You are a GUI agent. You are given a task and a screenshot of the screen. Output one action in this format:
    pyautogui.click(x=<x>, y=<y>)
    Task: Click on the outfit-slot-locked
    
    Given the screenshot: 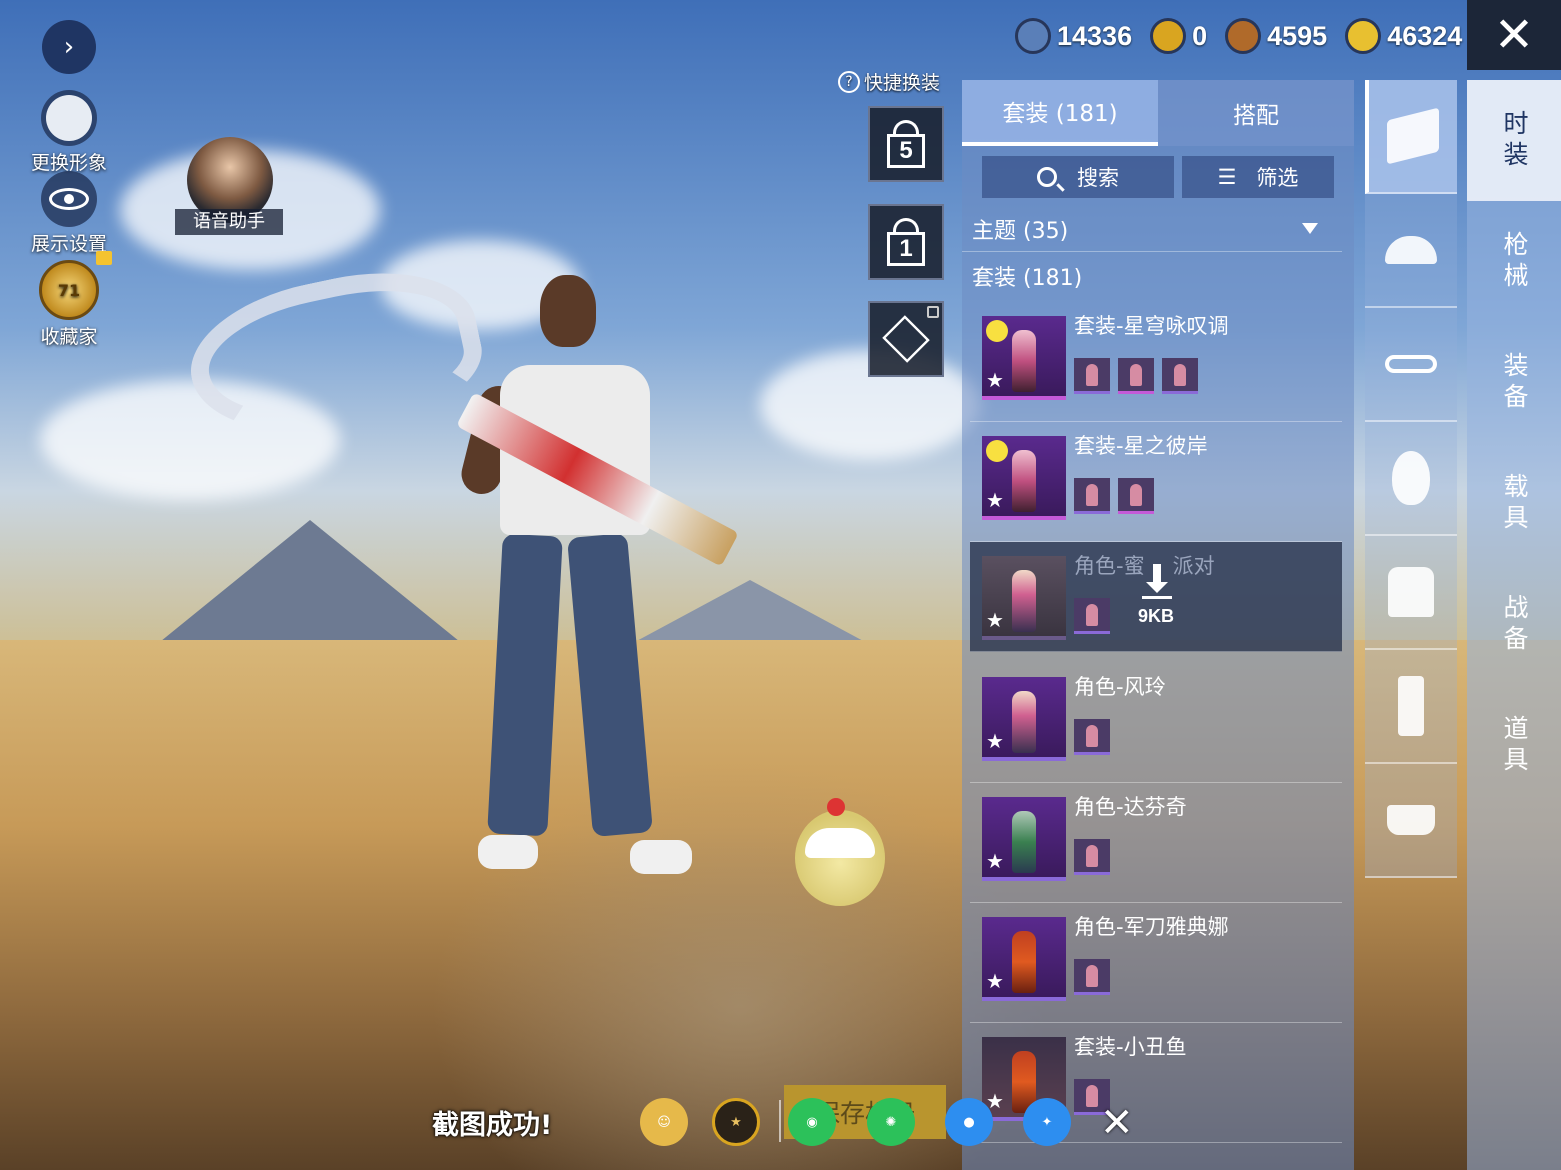 What is the action you would take?
    pyautogui.click(x=906, y=339)
    